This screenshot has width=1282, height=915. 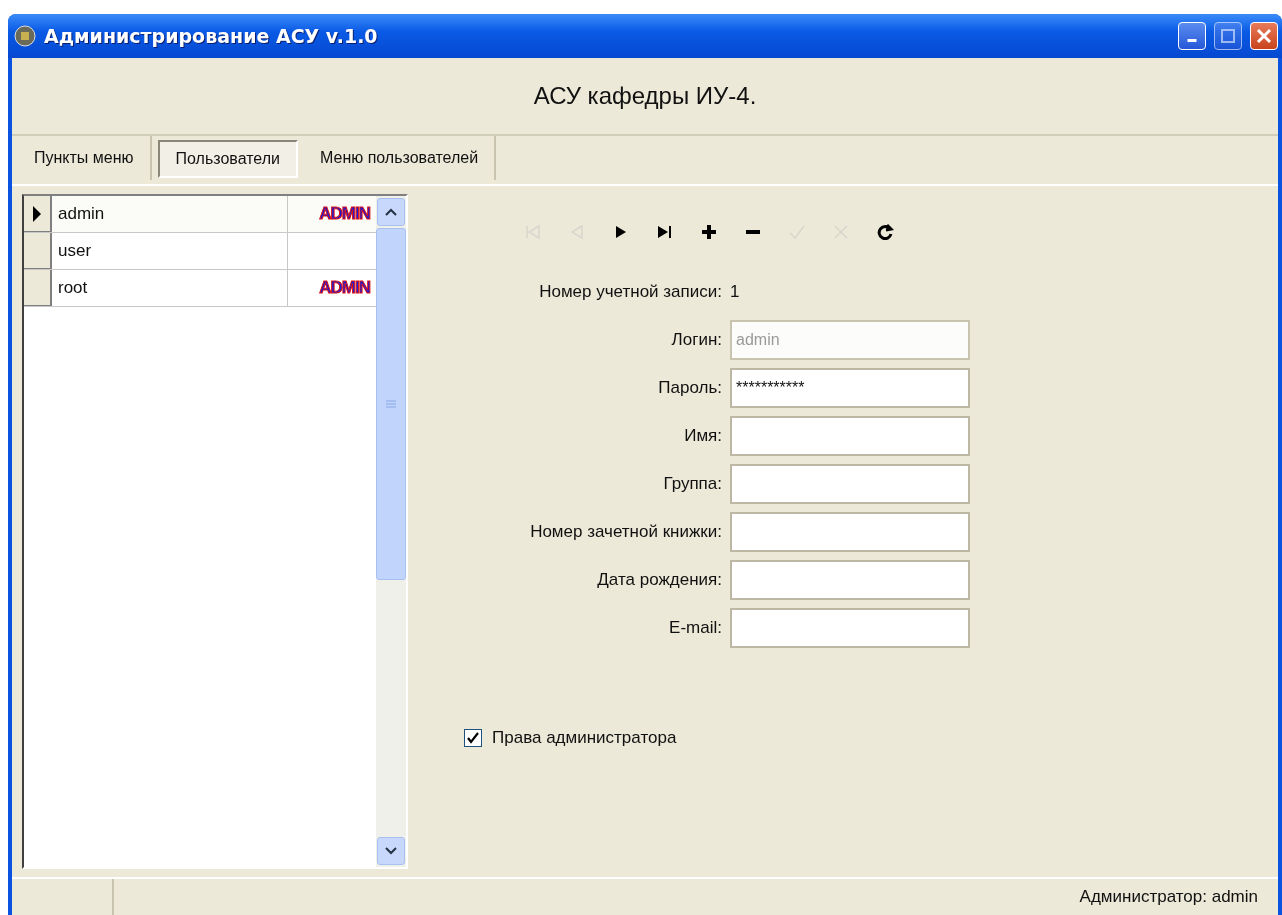 What do you see at coordinates (25, 36) in the screenshot?
I see `emblem-icon` at bounding box center [25, 36].